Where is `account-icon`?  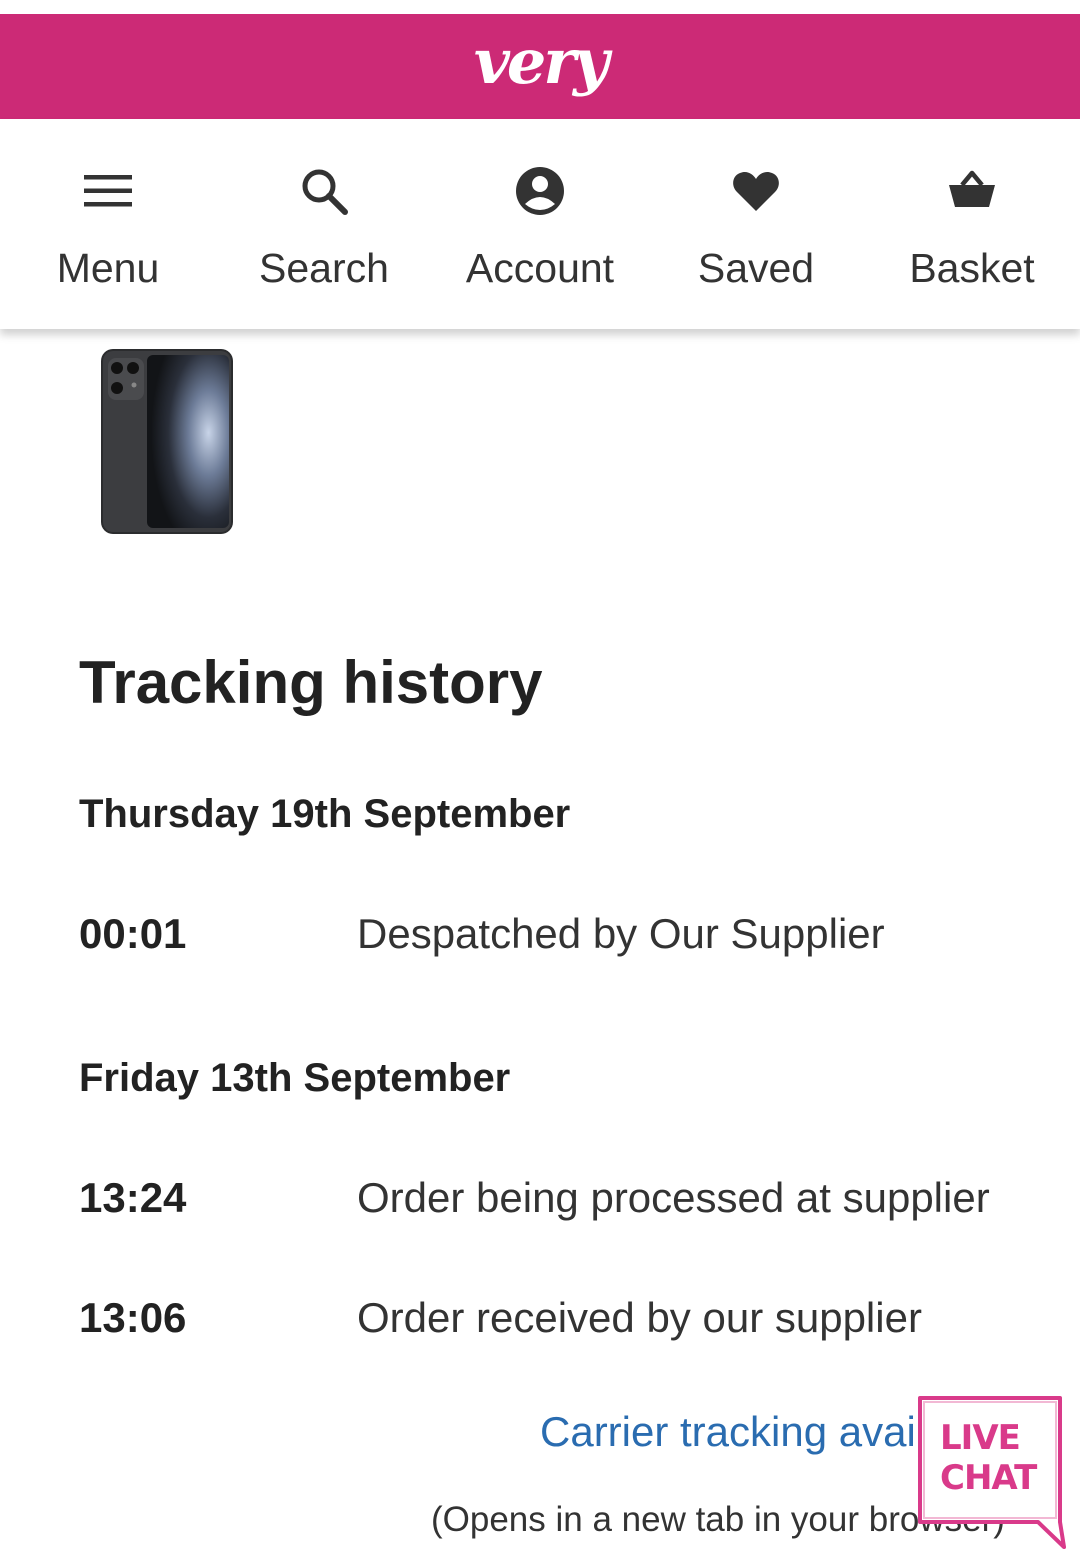 account-icon is located at coordinates (540, 191).